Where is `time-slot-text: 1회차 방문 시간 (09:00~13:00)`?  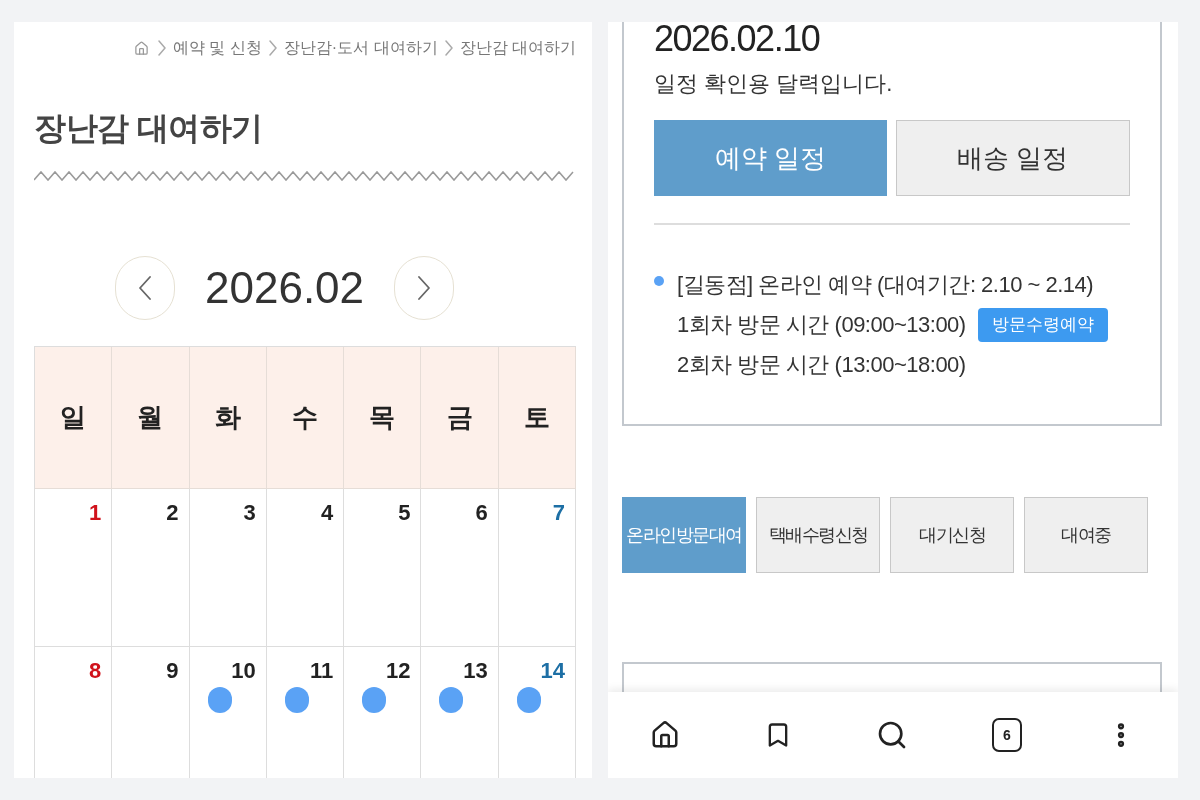
time-slot-text: 1회차 방문 시간 (09:00~13:00) is located at coordinates (821, 325).